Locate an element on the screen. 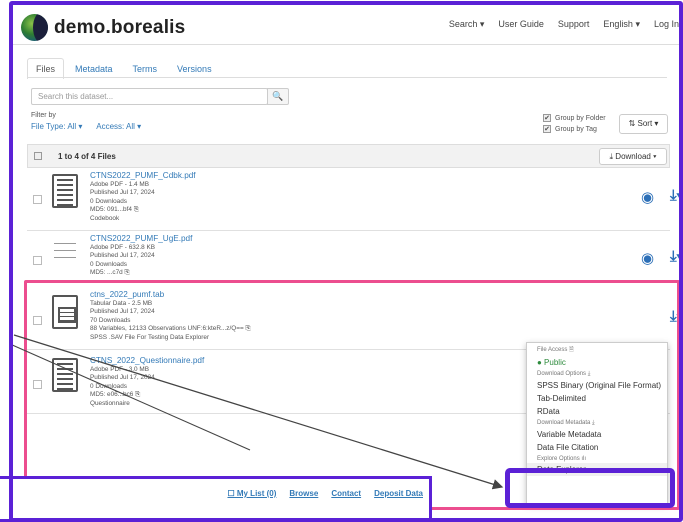 The height and width of the screenshot is (522, 683). tab-divider is located at coordinates (347, 77).